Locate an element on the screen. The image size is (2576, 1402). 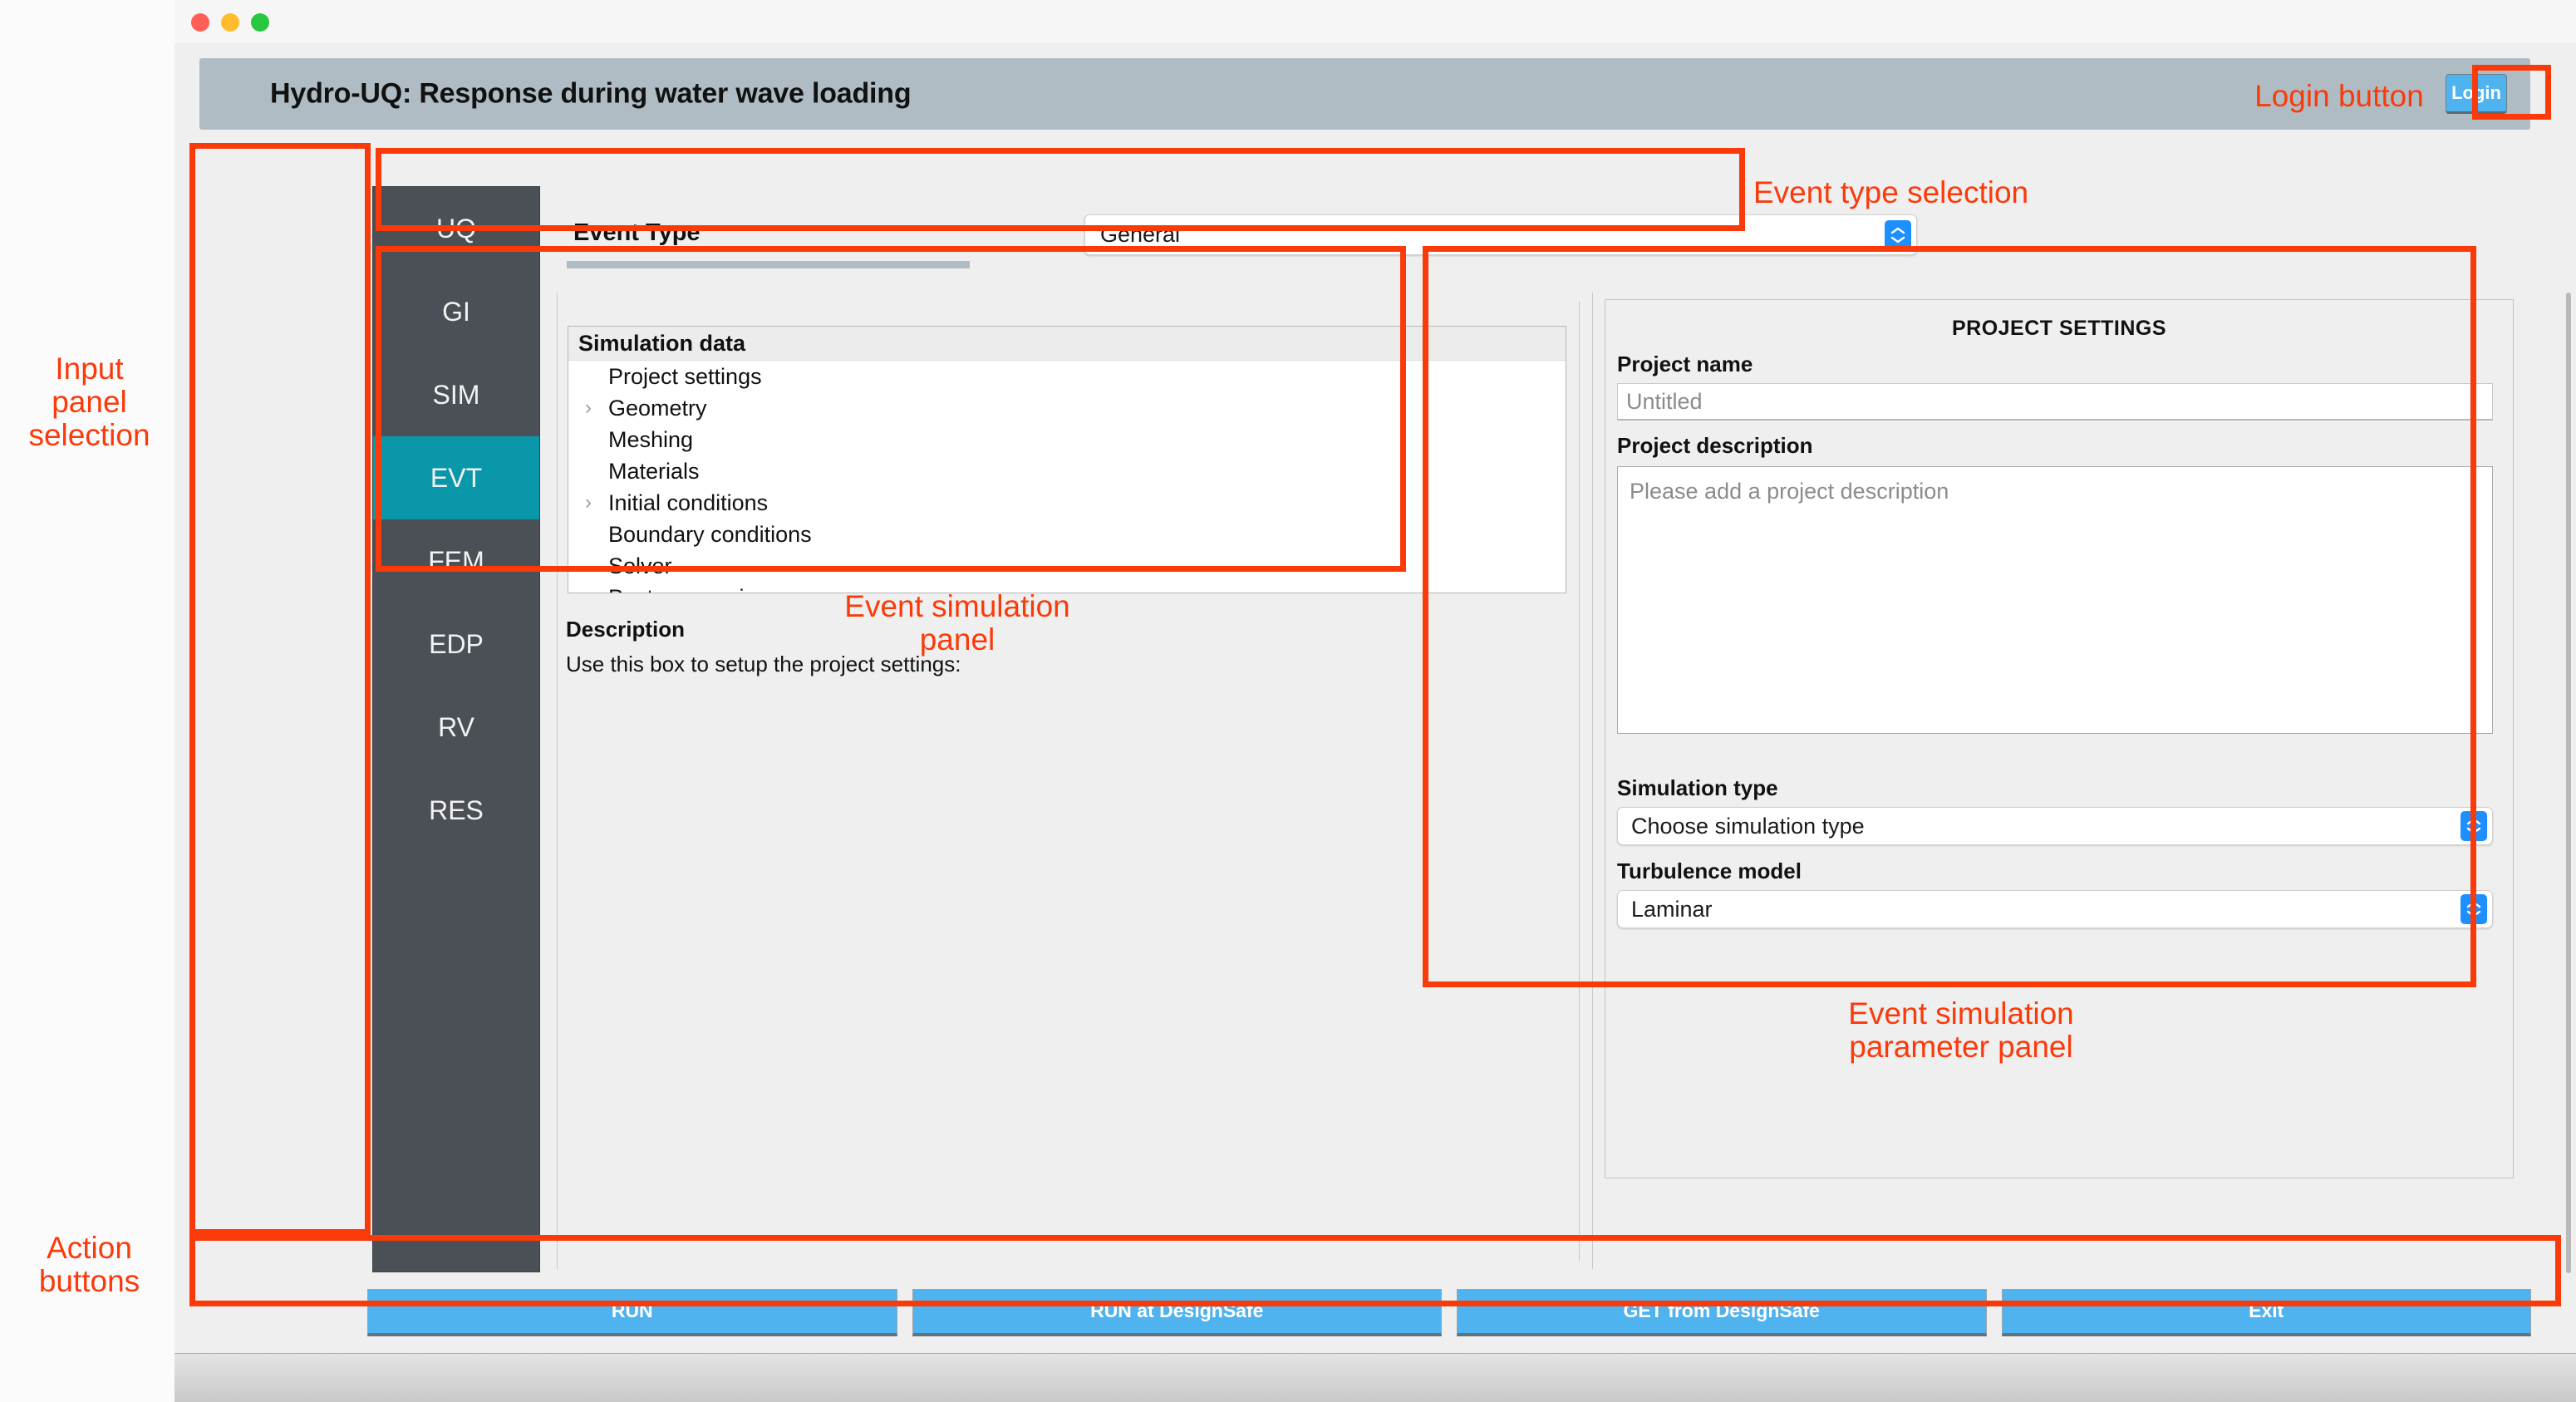
window-footer-bar is located at coordinates (1376, 1377).